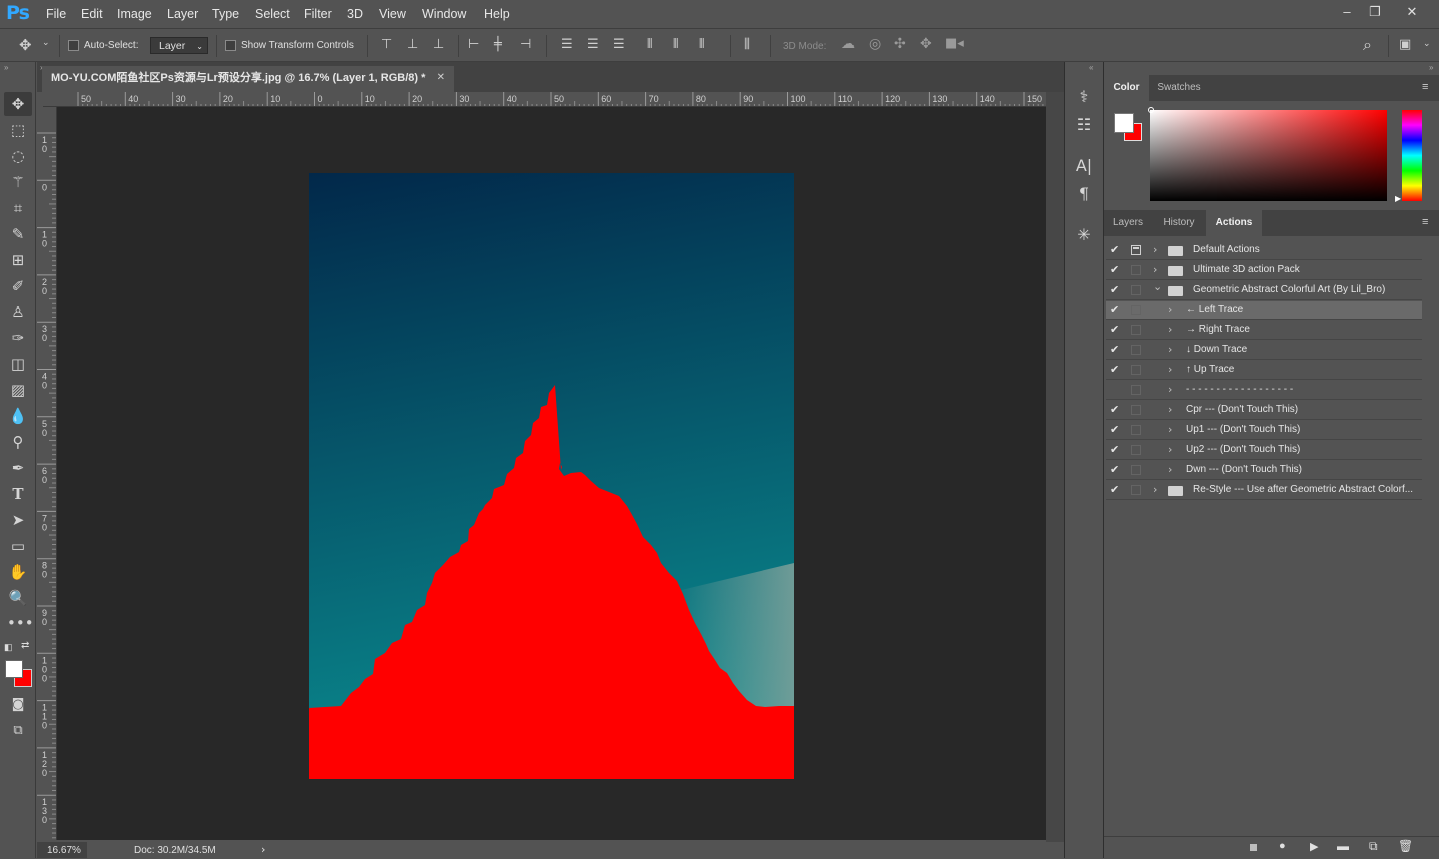 Image resolution: width=1439 pixels, height=859 pixels. What do you see at coordinates (1157, 286) in the screenshot?
I see `chevron-down-icon: ⌄` at bounding box center [1157, 286].